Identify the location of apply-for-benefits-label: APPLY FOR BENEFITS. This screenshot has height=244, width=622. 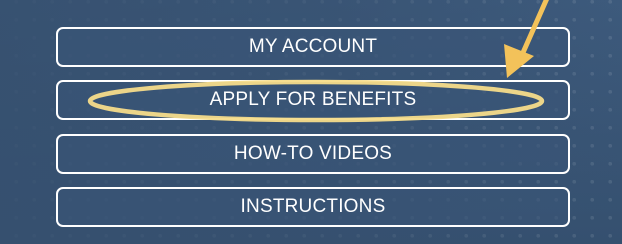
(313, 99).